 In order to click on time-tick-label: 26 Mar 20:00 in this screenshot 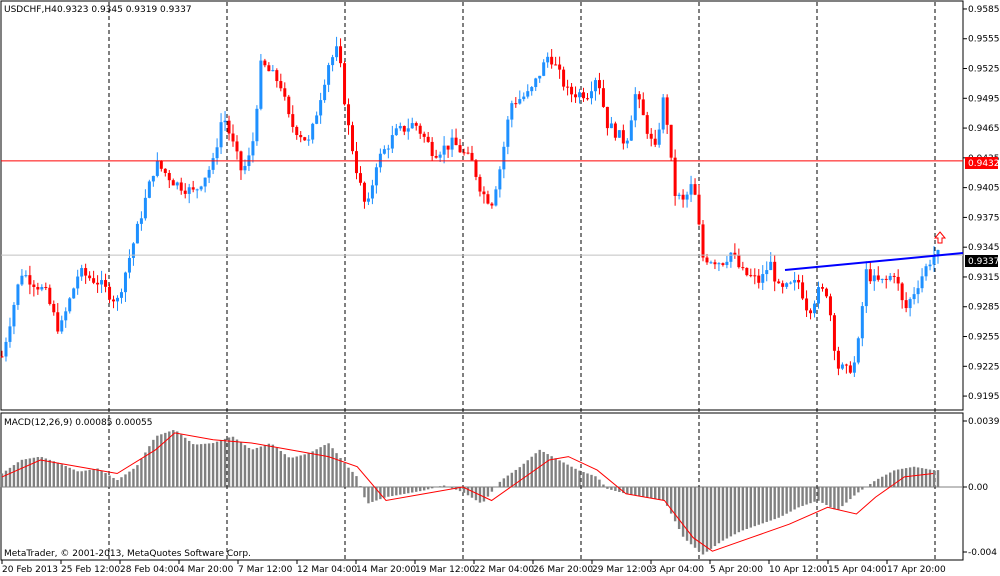, I will do `click(563, 570)`.